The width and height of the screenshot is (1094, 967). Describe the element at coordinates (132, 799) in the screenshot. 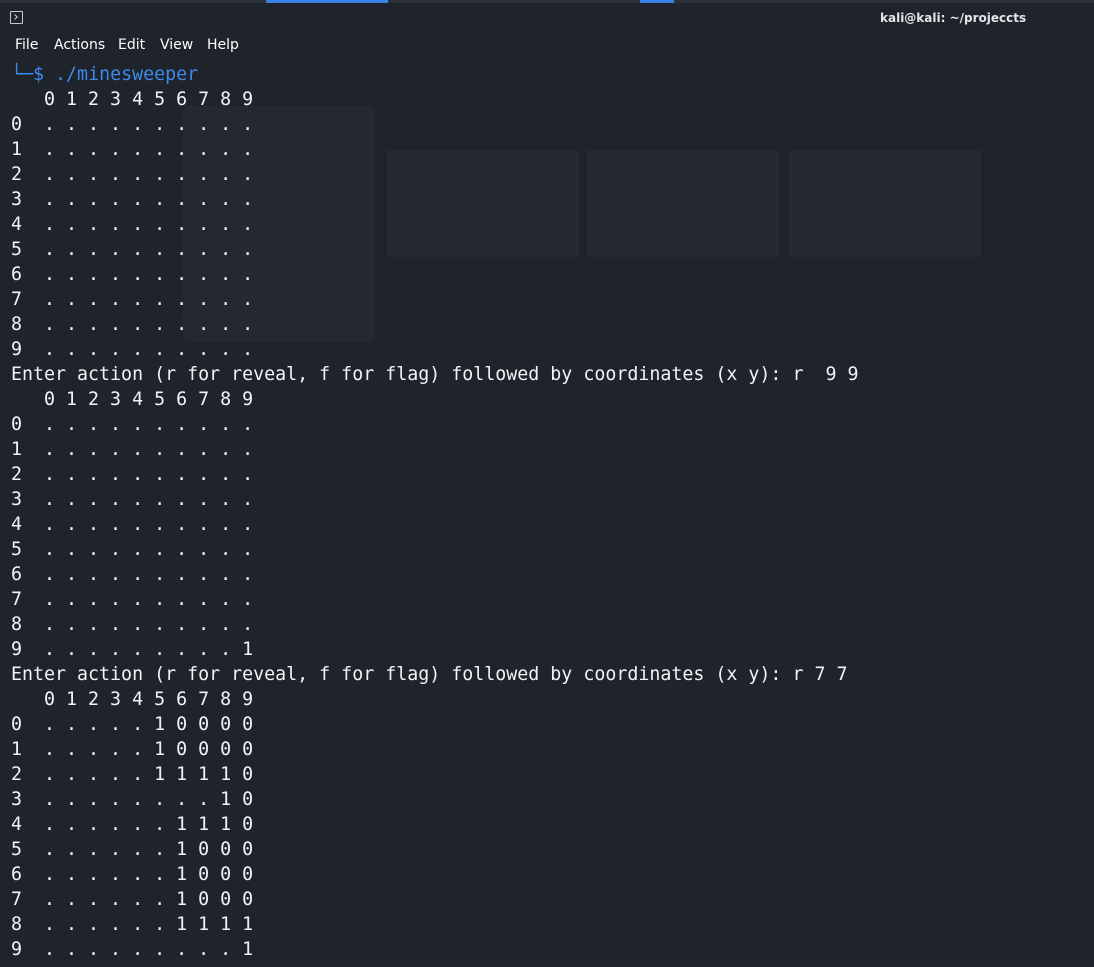

I see `board-row: 3 . . . . . . . . 1 0` at that location.